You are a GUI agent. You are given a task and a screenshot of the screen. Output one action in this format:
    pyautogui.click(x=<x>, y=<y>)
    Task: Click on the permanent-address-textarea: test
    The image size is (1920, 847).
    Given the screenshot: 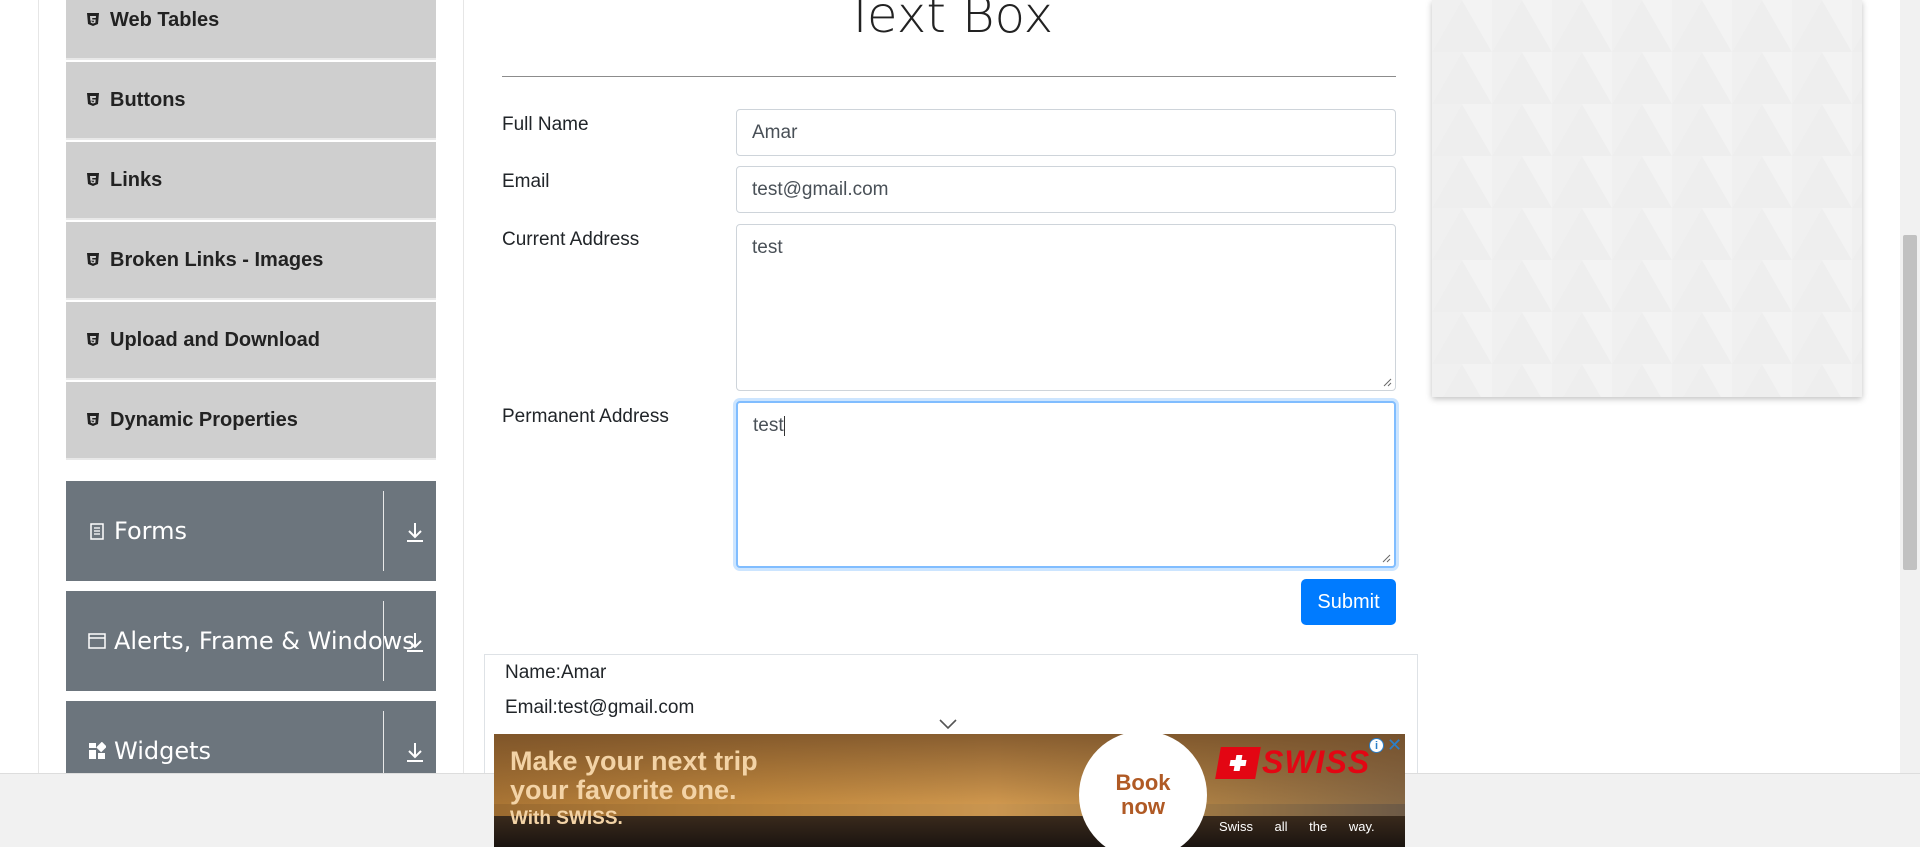 What is the action you would take?
    pyautogui.click(x=1066, y=484)
    